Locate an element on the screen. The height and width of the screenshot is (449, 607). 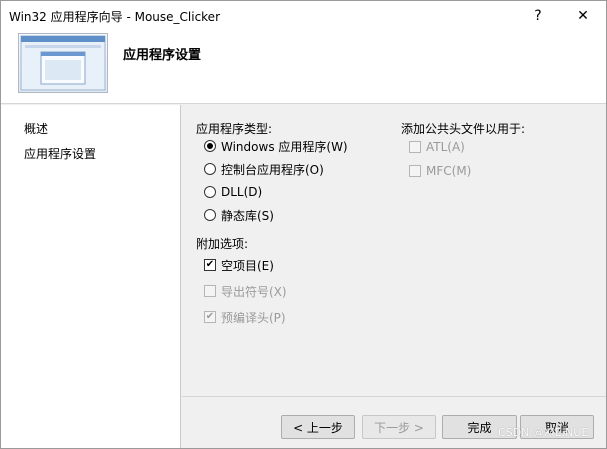
sidebar-item-overview: 概述 is located at coordinates (36, 128).